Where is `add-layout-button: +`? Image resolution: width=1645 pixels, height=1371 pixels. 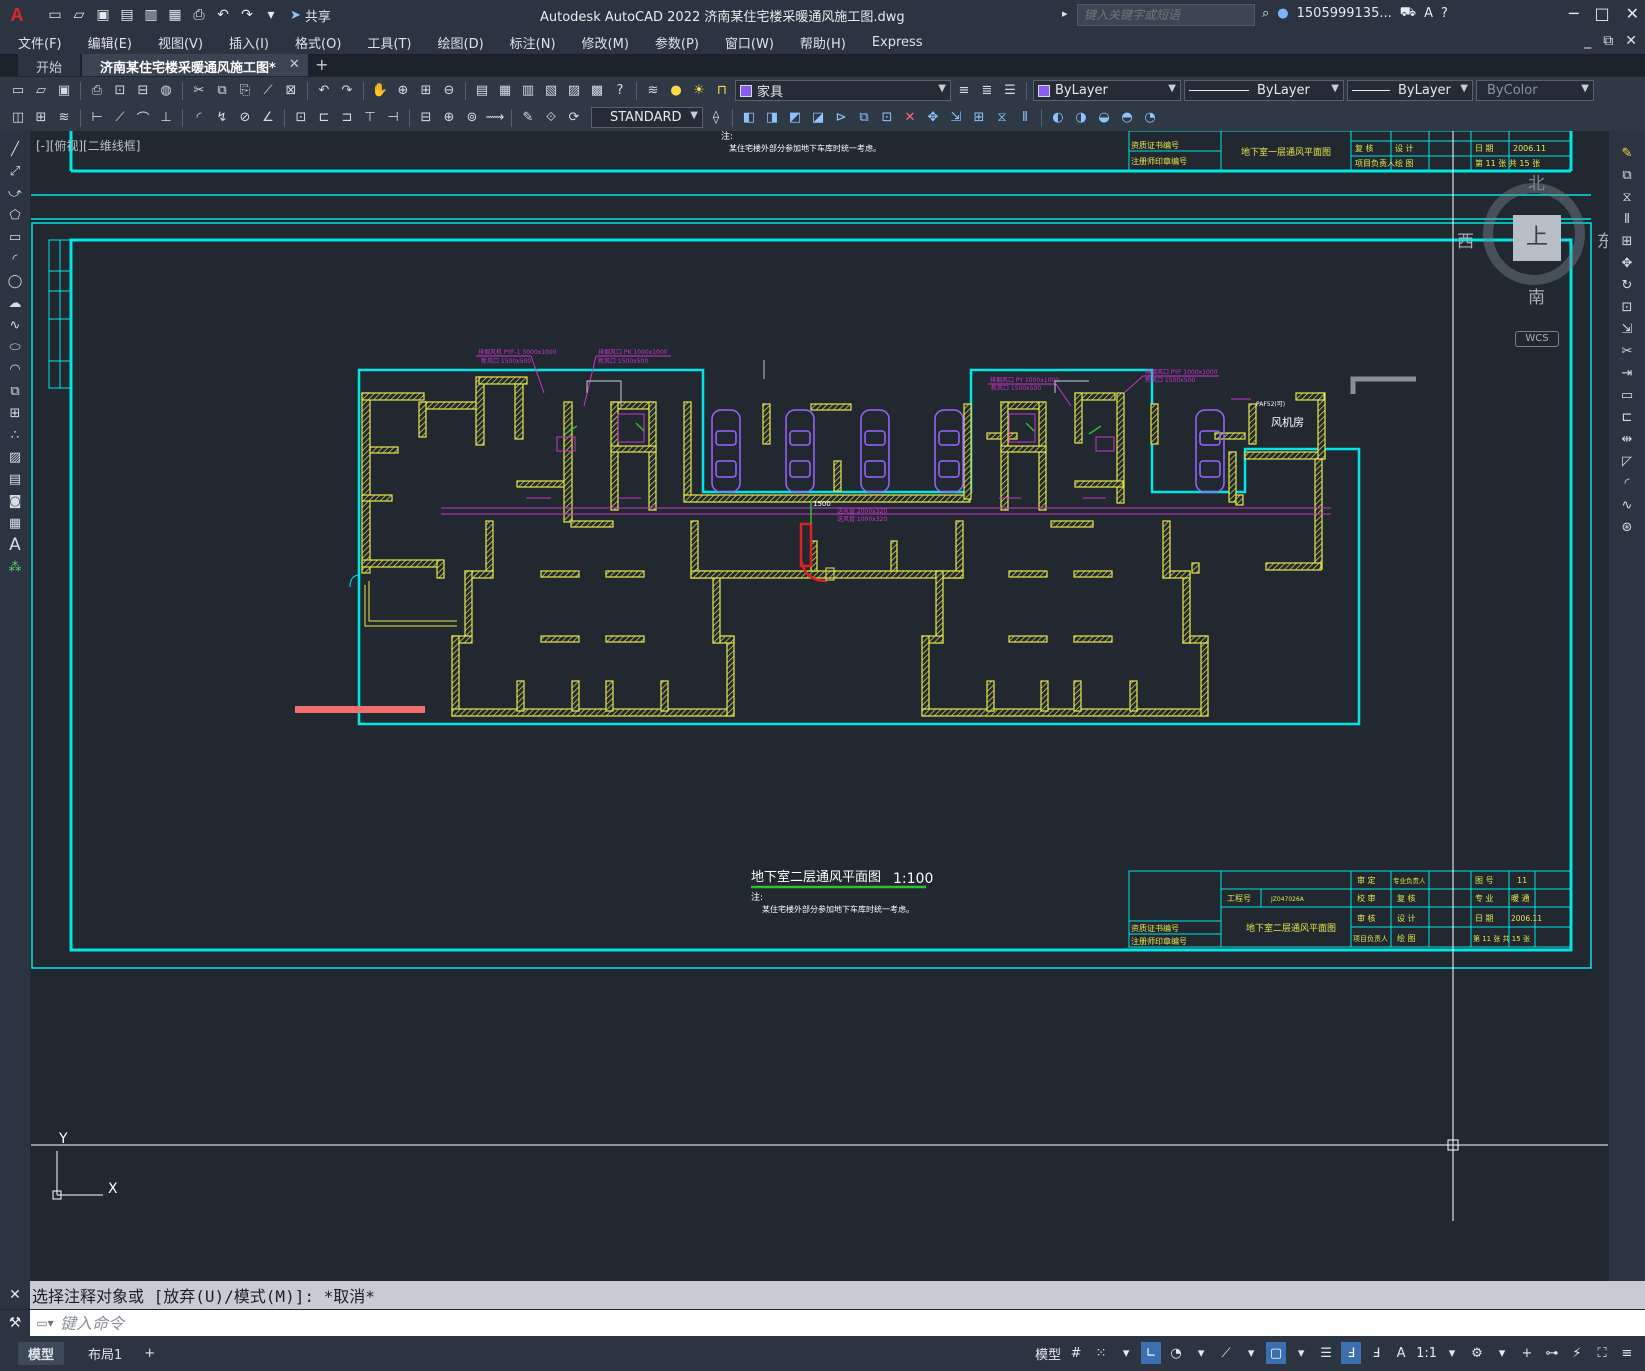 add-layout-button: + is located at coordinates (149, 1353).